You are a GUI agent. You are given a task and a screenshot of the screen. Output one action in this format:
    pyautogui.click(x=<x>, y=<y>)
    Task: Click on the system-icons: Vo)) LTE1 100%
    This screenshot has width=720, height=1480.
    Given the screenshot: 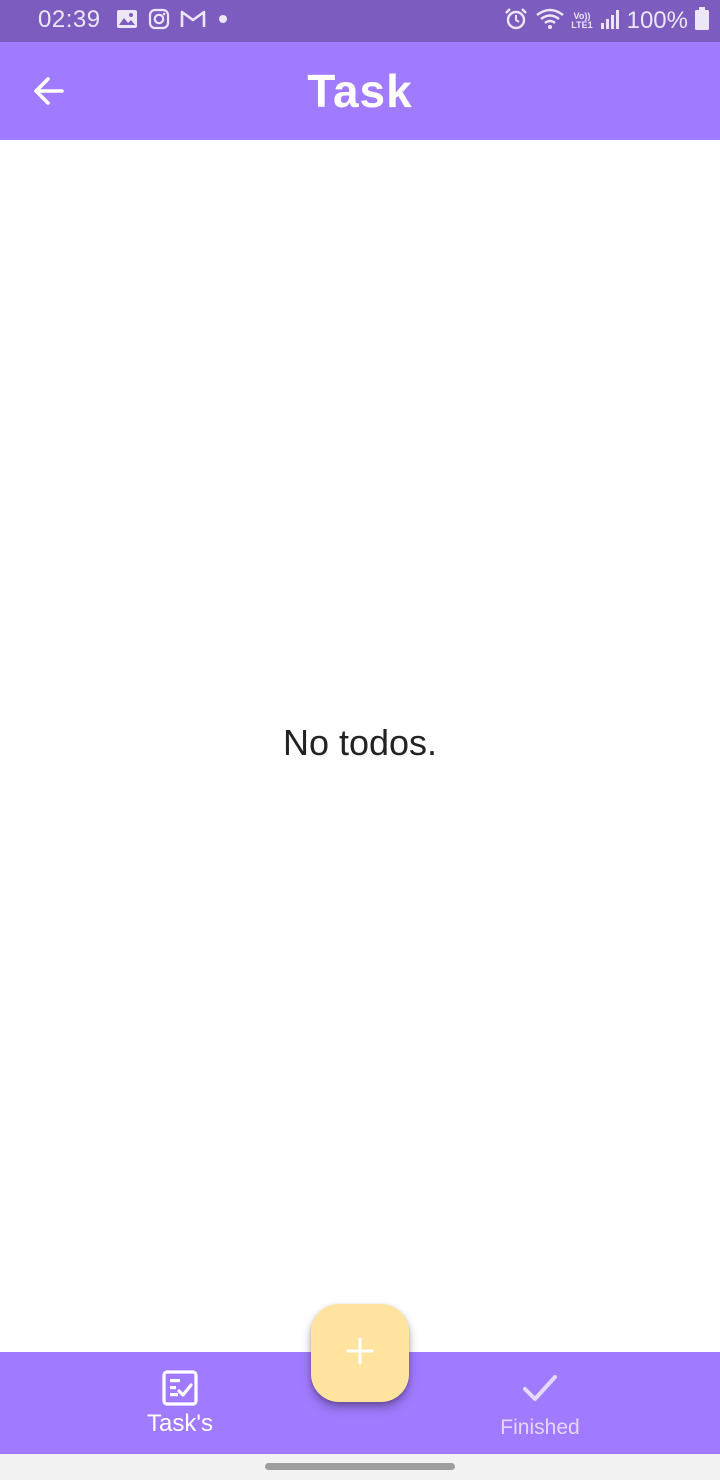 What is the action you would take?
    pyautogui.click(x=606, y=21)
    